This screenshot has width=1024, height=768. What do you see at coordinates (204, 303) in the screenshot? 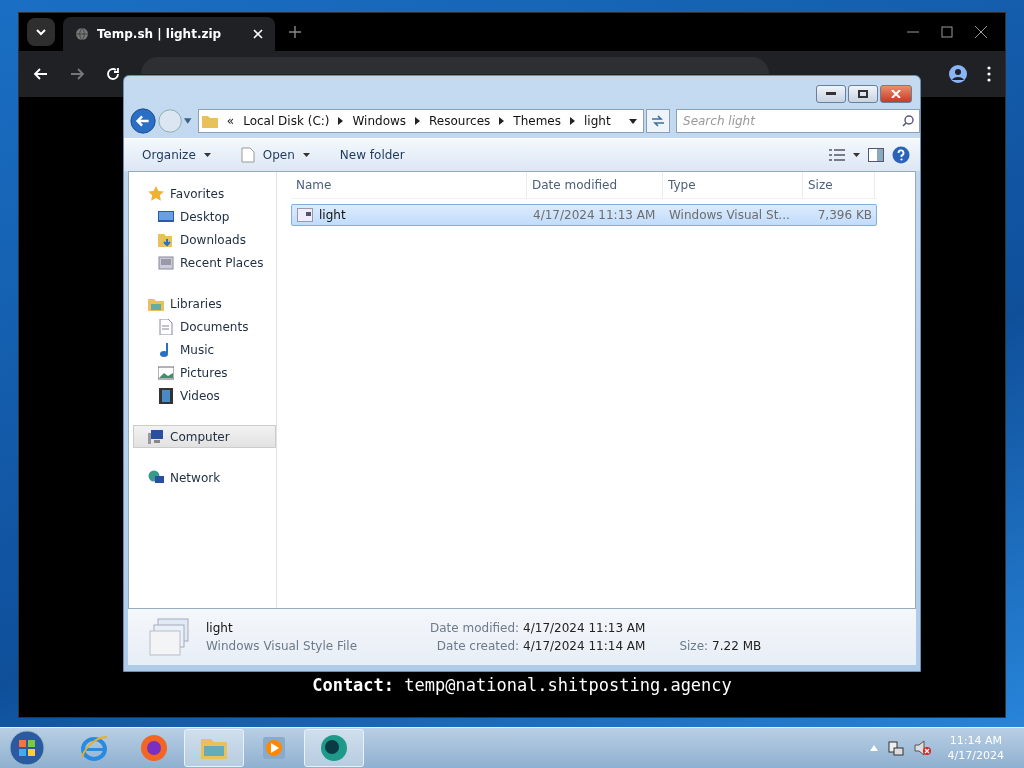
I see `nav-item: Libraries` at bounding box center [204, 303].